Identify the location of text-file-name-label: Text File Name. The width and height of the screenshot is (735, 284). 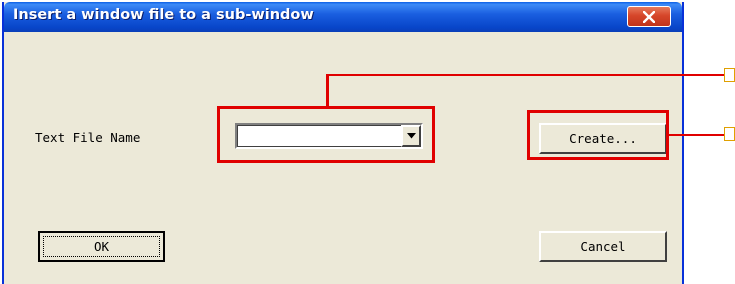
(88, 137).